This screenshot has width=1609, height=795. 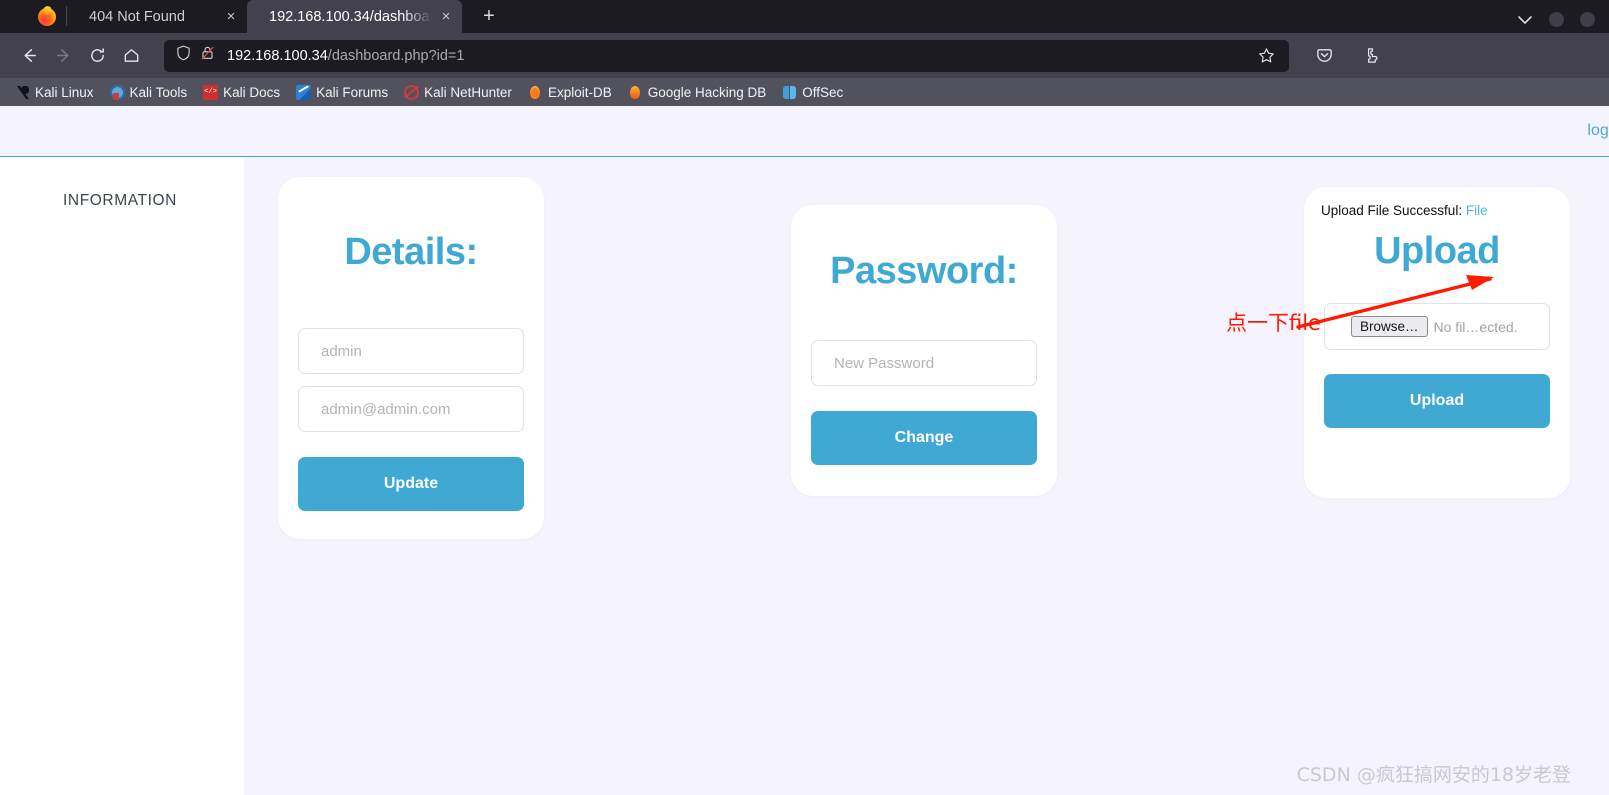 What do you see at coordinates (924, 438) in the screenshot?
I see `change-button: Change` at bounding box center [924, 438].